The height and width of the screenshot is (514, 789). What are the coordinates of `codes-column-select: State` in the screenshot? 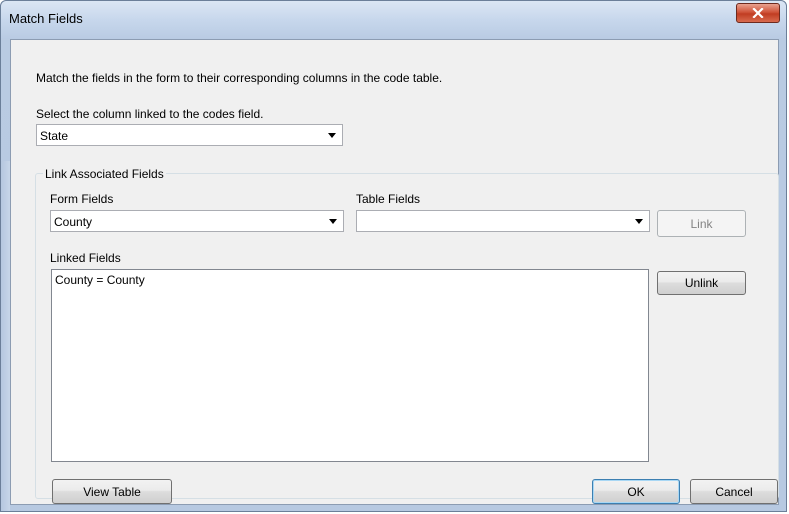 It's located at (189, 135).